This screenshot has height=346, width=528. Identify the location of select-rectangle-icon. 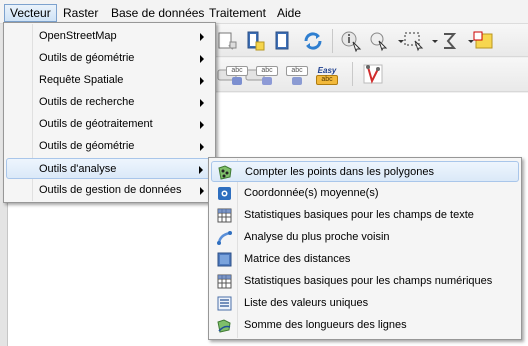
(413, 41).